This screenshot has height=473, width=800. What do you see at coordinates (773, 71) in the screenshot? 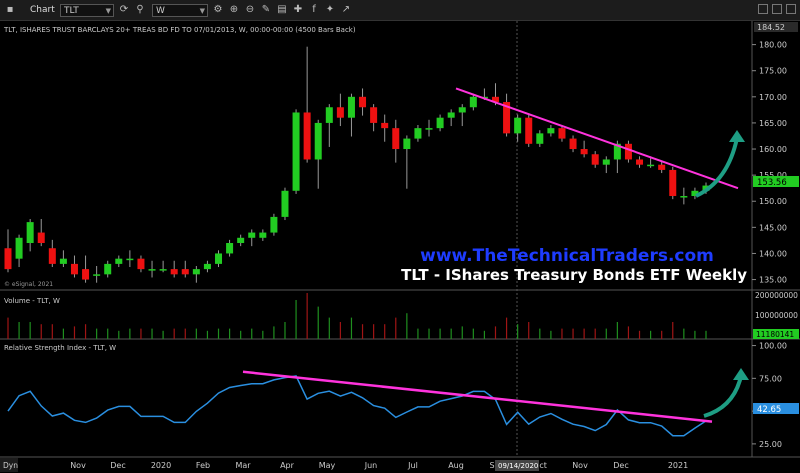
I see `price-tick-label: 175.00` at bounding box center [773, 71].